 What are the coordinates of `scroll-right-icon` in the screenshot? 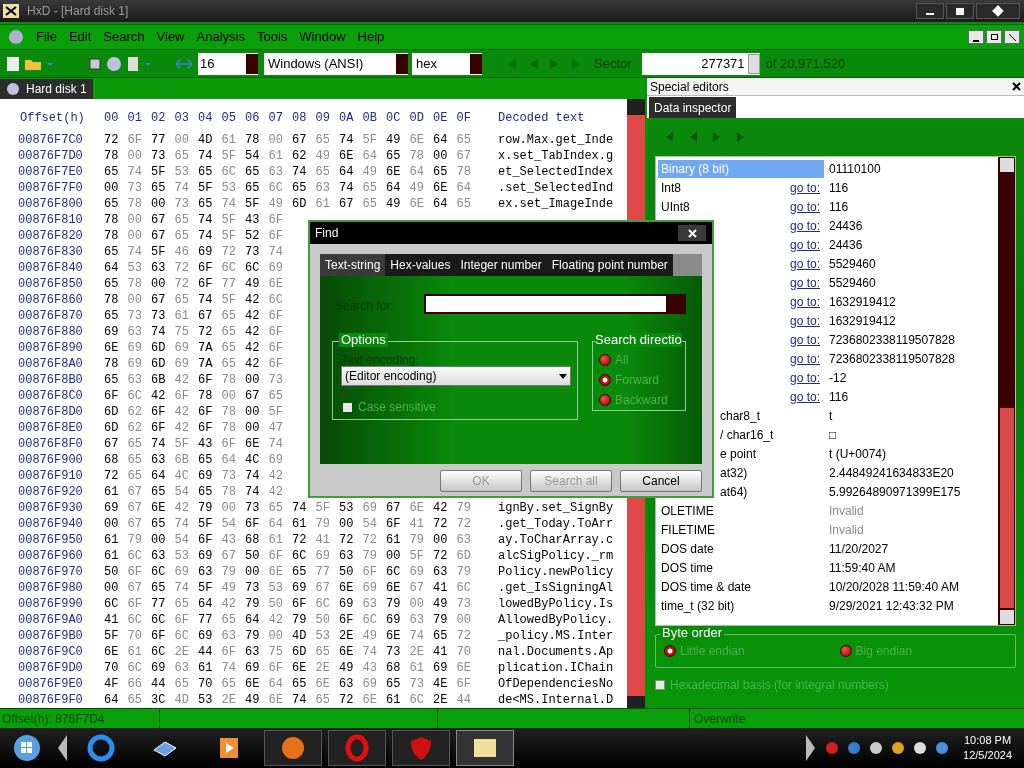 It's located at (811, 748).